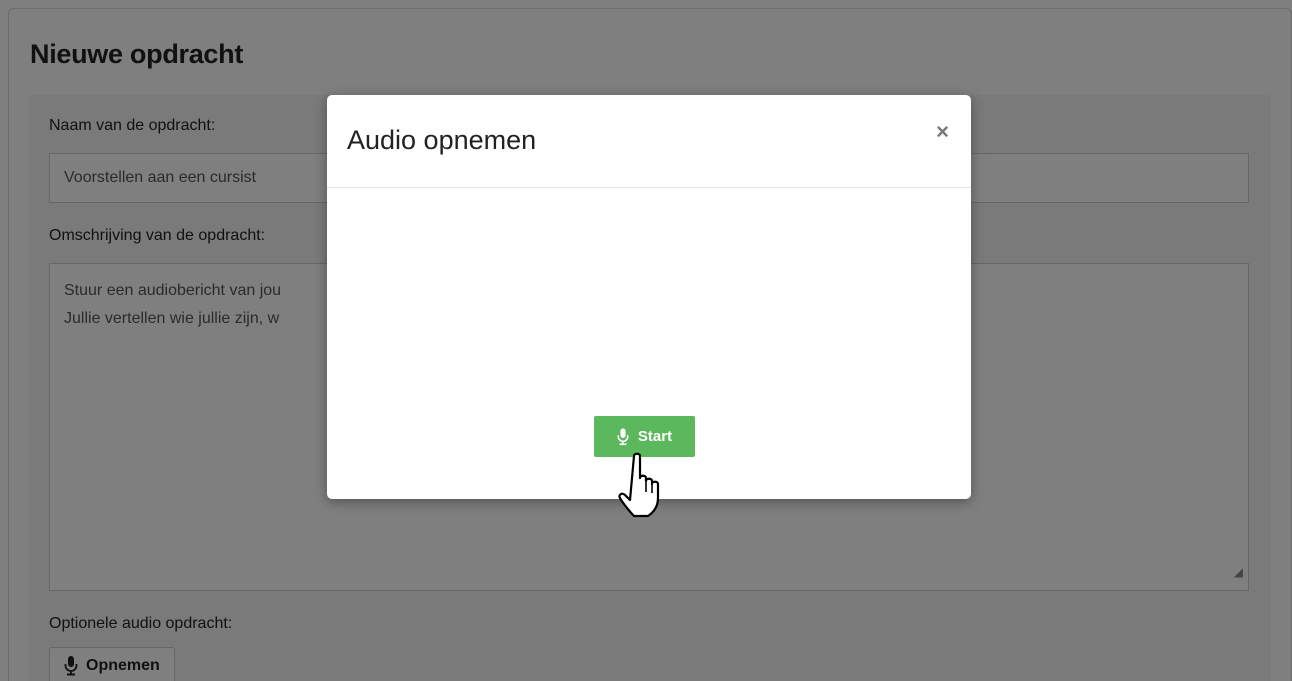 The height and width of the screenshot is (681, 1292). What do you see at coordinates (646, 486) in the screenshot?
I see `hand-pointer-cursor-icon` at bounding box center [646, 486].